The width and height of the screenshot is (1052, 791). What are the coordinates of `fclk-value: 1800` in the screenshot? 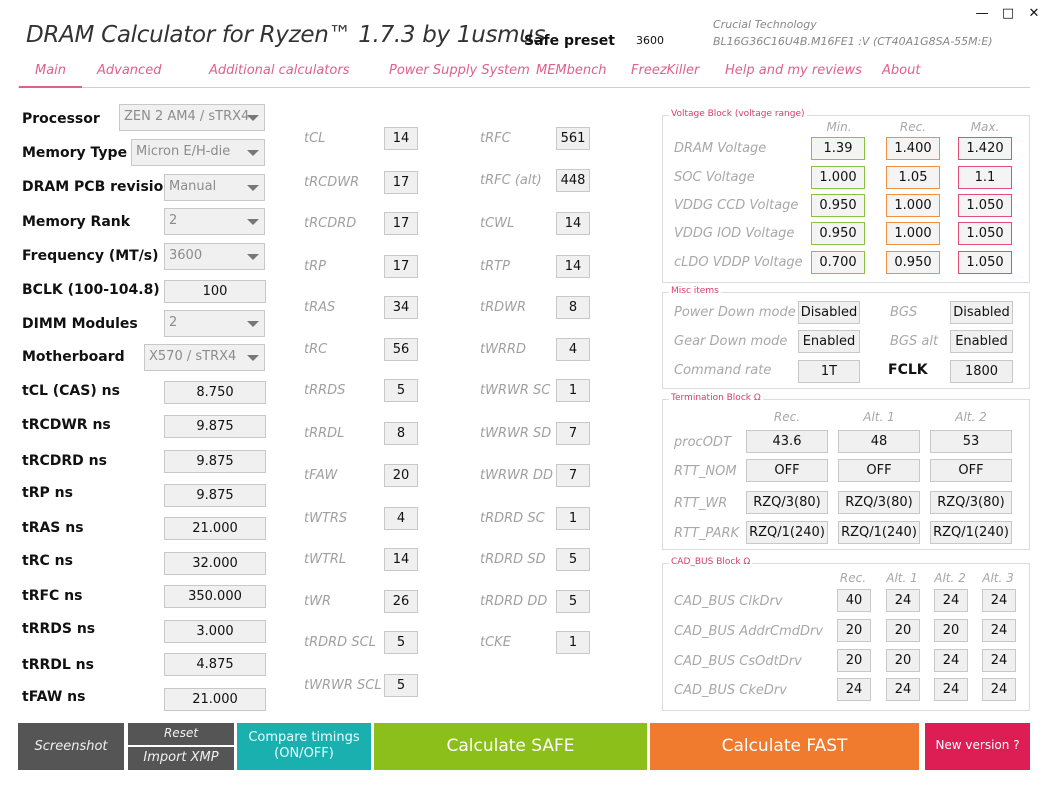 It's located at (981, 371).